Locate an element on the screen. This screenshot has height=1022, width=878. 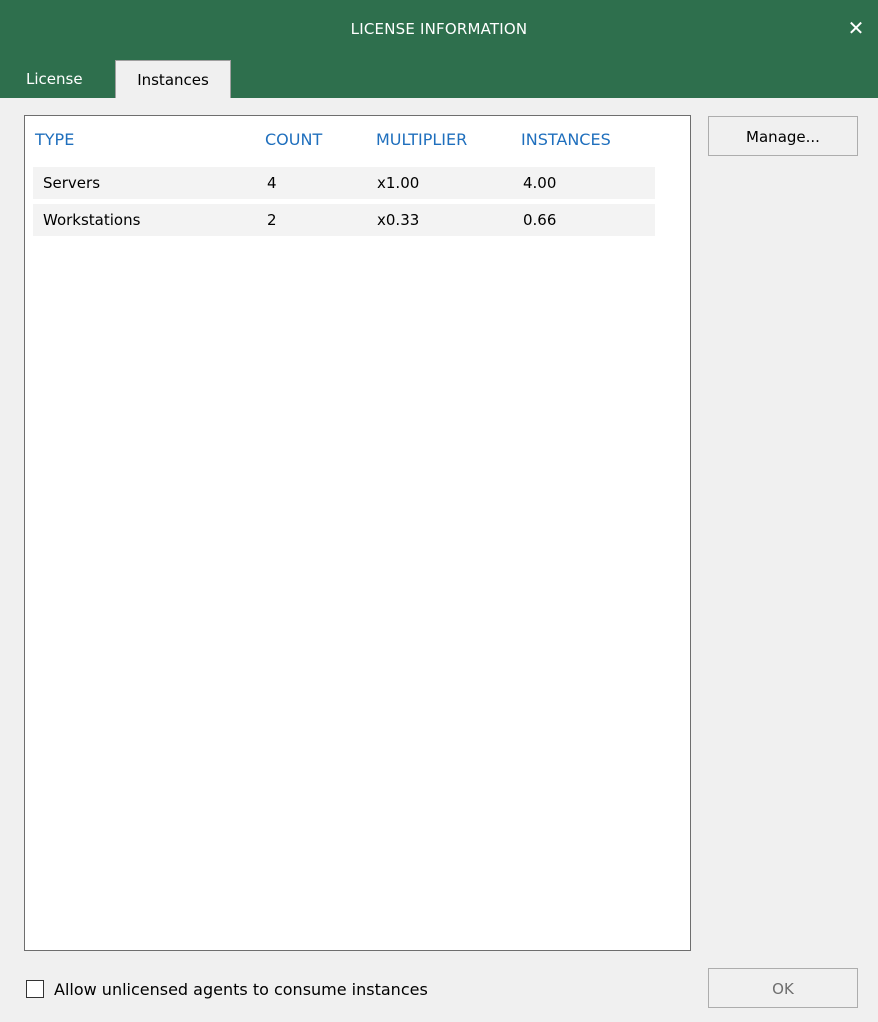
window-title: LICENSE INFORMATION is located at coordinates (439, 29).